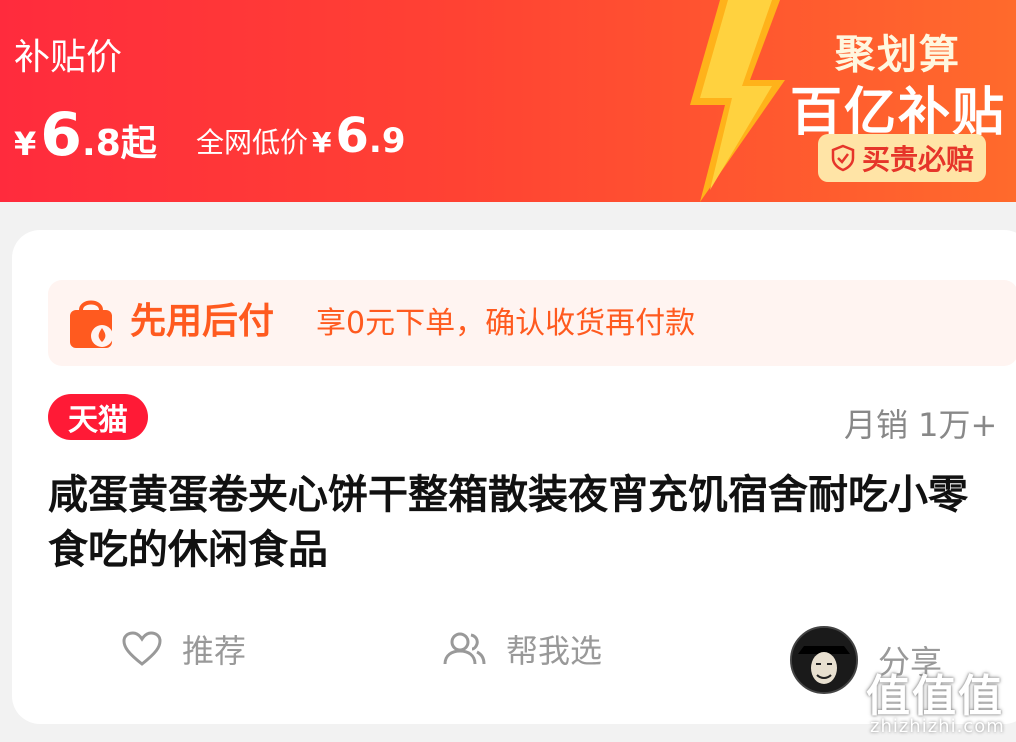 This screenshot has width=1016, height=742. Describe the element at coordinates (68, 57) in the screenshot. I see `subsidy-label: 补贴价` at that location.